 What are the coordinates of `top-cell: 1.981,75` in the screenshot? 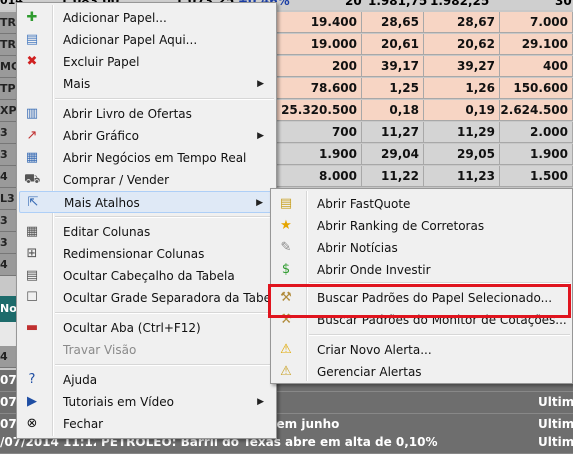 It's located at (398, 4).